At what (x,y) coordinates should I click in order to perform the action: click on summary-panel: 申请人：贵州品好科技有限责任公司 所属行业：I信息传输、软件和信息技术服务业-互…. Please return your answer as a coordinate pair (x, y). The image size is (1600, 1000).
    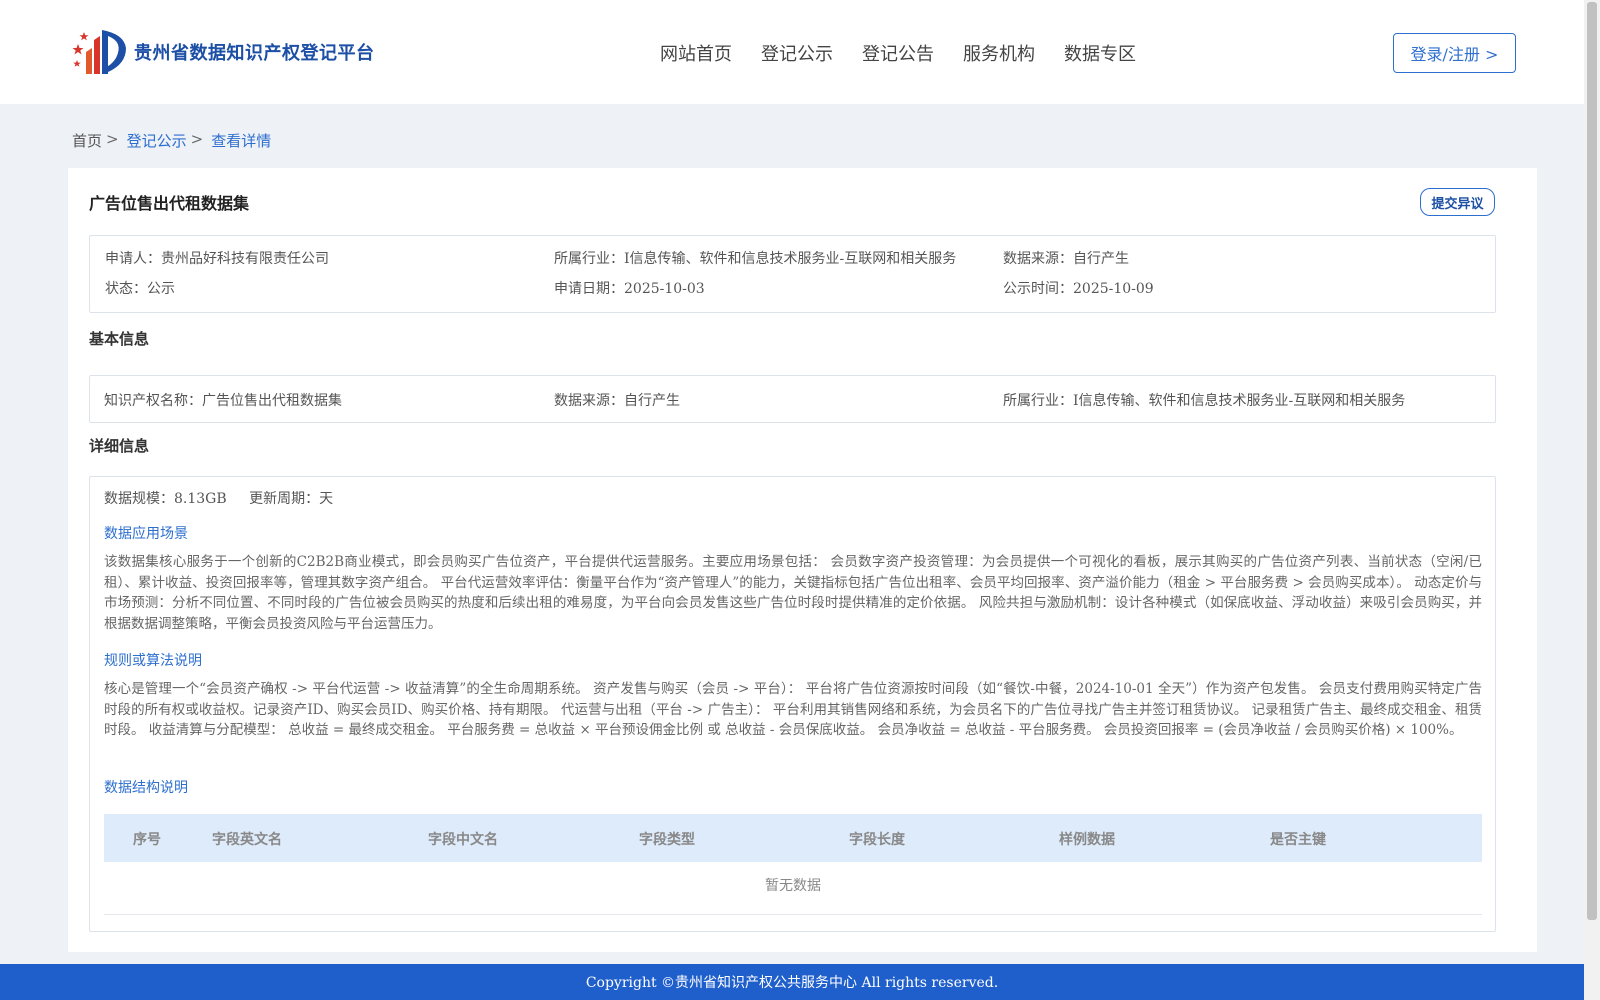
    Looking at the image, I should click on (792, 274).